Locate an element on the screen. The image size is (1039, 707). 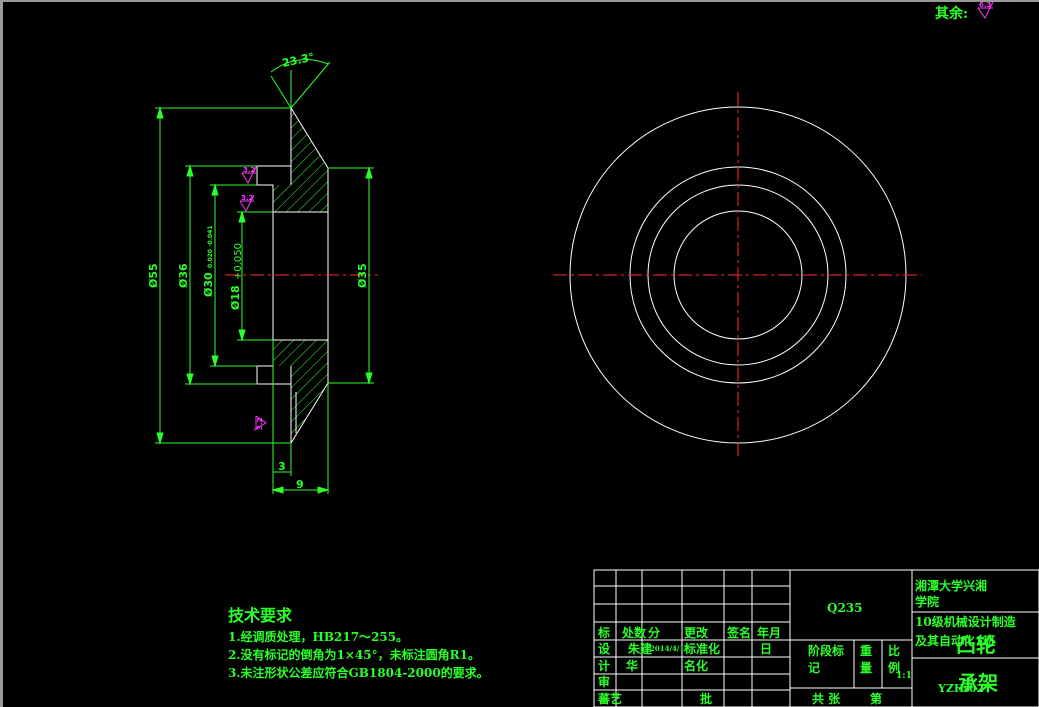
label-fenqu: 分 is located at coordinates (654, 632).